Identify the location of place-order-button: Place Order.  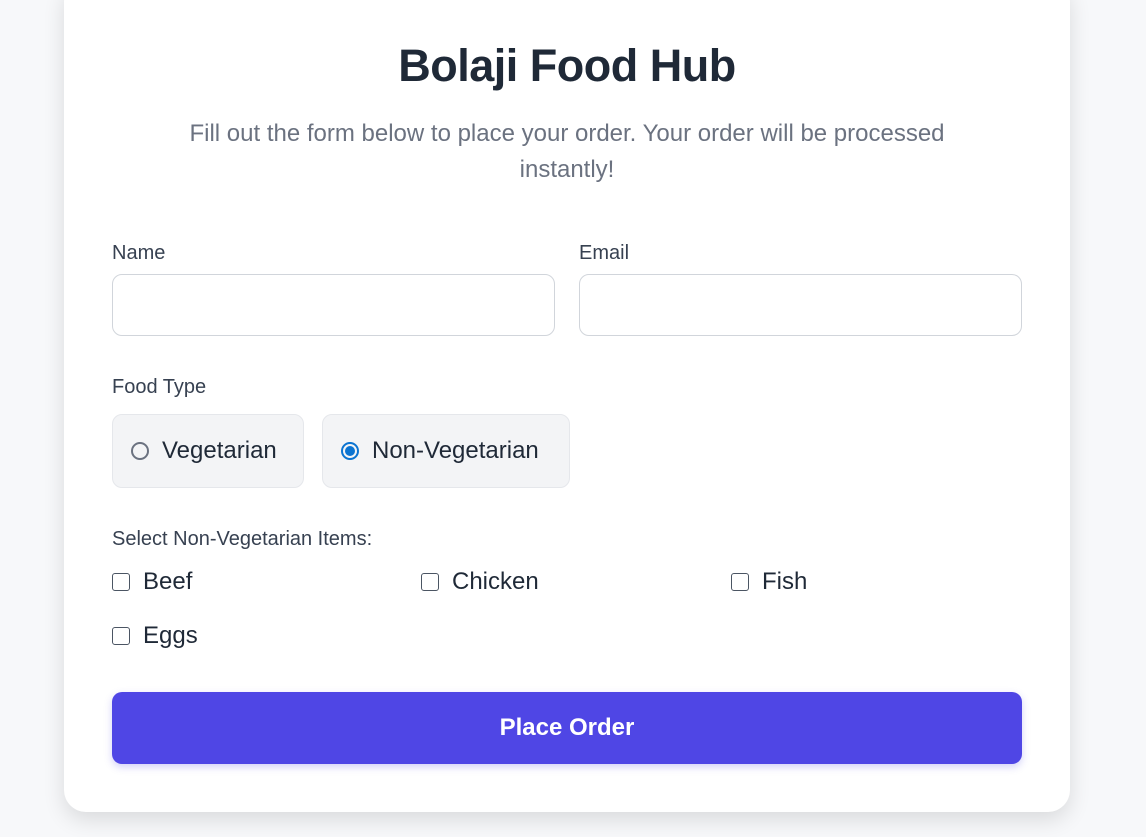
(567, 728).